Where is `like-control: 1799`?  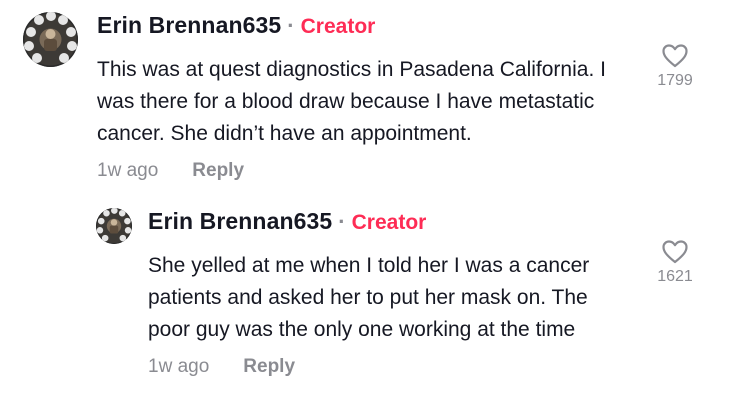 like-control: 1799 is located at coordinates (675, 67).